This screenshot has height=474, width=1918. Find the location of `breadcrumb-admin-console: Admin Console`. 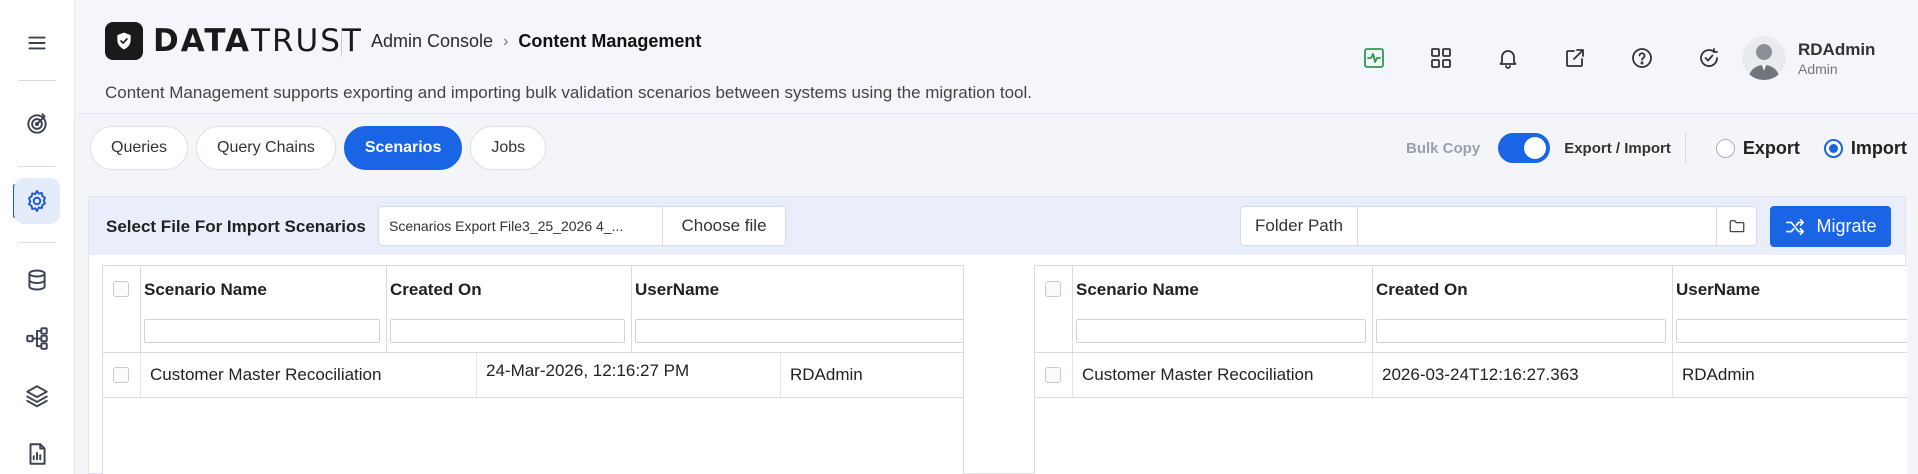

breadcrumb-admin-console: Admin Console is located at coordinates (432, 41).